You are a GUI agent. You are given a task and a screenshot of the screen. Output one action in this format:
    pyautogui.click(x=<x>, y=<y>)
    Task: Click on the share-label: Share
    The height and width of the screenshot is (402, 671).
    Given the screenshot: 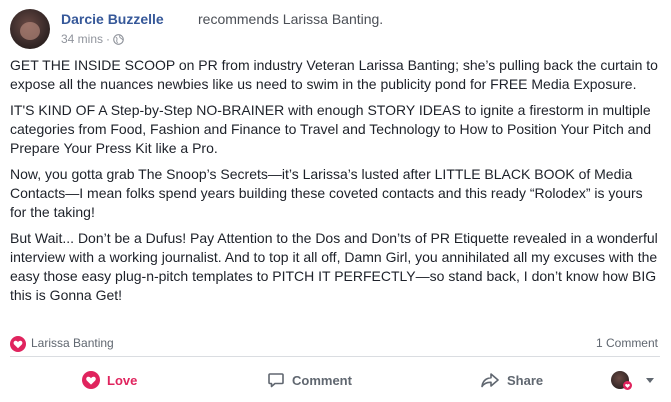 What is the action you would take?
    pyautogui.click(x=525, y=380)
    